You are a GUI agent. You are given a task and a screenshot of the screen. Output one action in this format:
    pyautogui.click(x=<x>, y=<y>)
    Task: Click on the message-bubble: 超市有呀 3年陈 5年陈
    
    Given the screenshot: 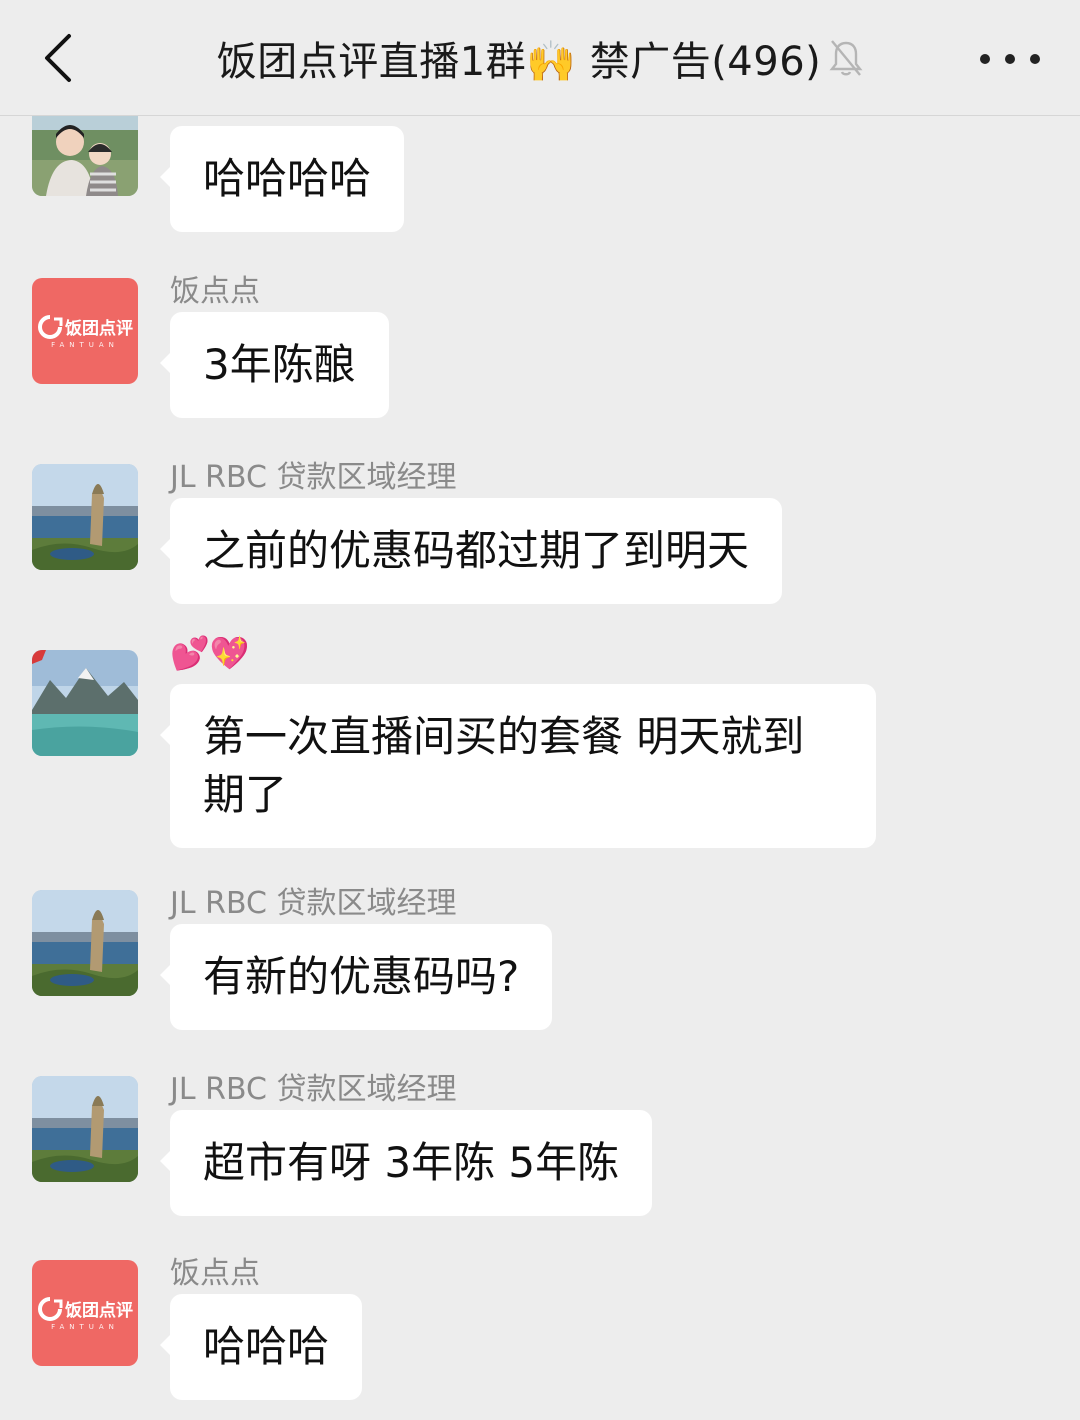 What is the action you would take?
    pyautogui.click(x=406, y=1163)
    